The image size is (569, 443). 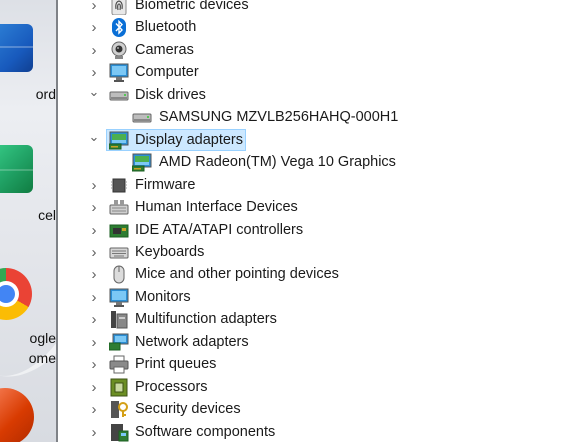 I want to click on category-label: Keyboards, so click(x=170, y=252).